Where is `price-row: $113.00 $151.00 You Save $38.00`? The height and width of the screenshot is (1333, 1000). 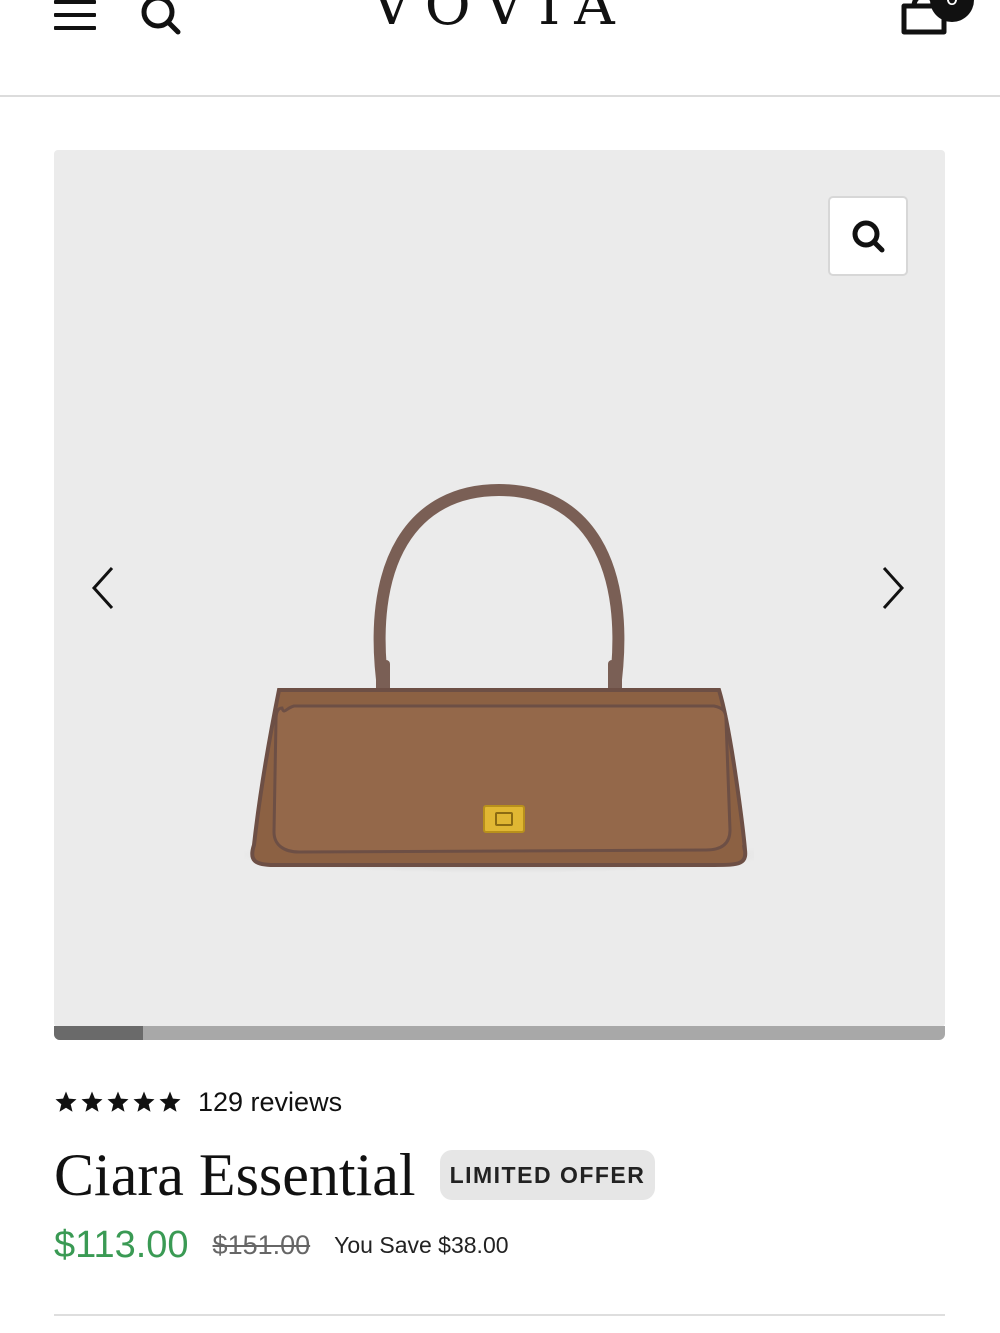
price-row: $113.00 $151.00 You Save $38.00 is located at coordinates (281, 1245).